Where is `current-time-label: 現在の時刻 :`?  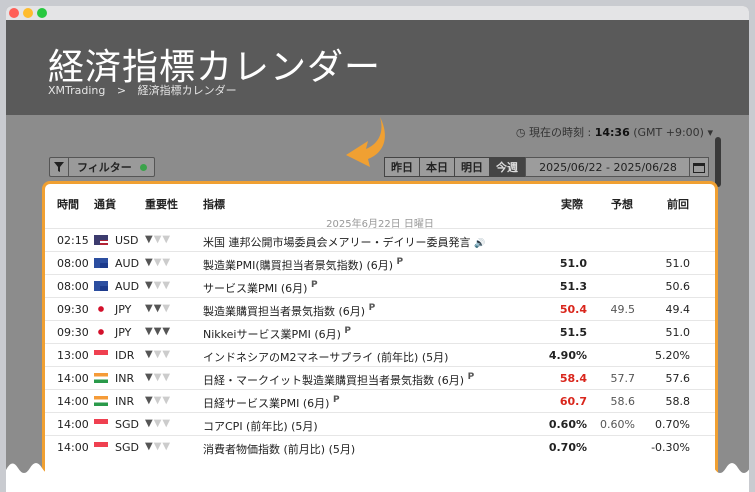
current-time-label: 現在の時刻 : is located at coordinates (560, 132).